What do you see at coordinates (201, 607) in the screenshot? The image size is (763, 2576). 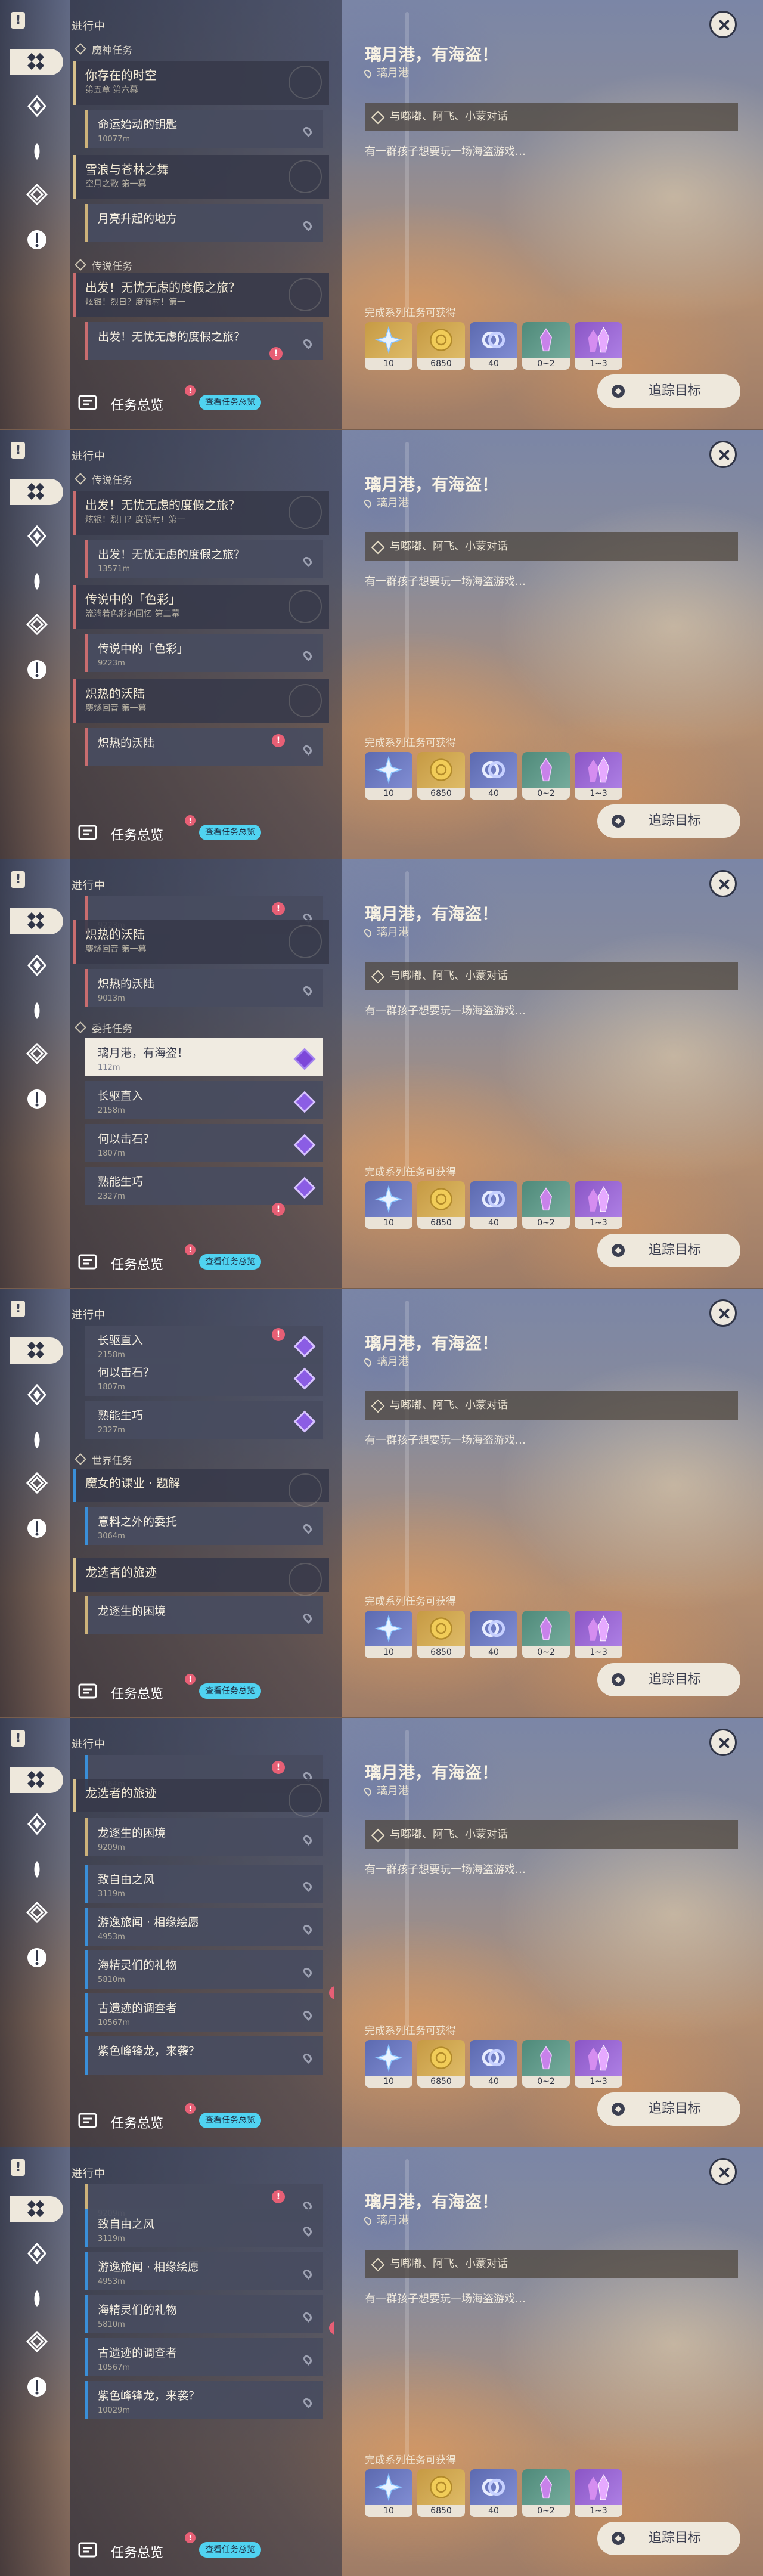 I see `quest-group: 传说中的「色彩」 流淌着色彩的回忆 第二幕` at bounding box center [201, 607].